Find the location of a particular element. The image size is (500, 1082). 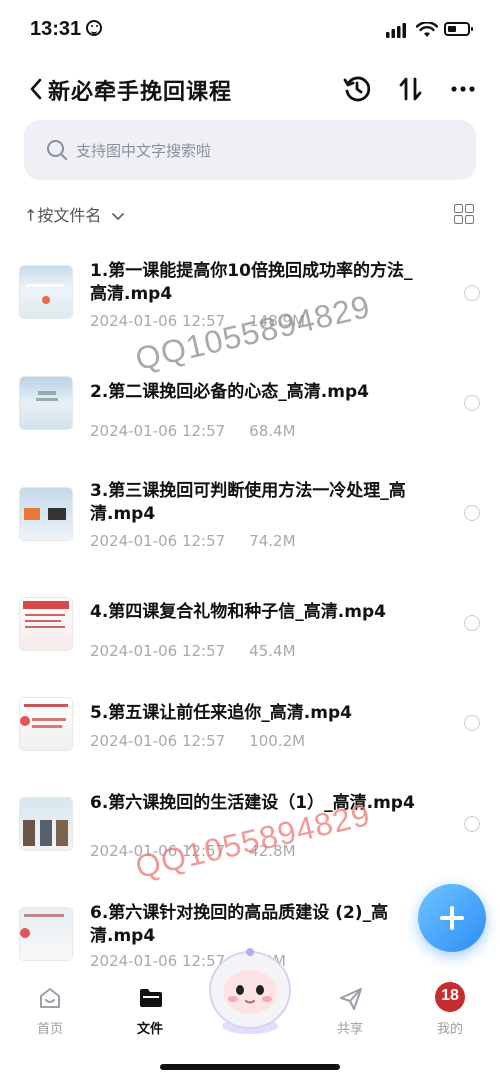

search-input is located at coordinates (266, 151).